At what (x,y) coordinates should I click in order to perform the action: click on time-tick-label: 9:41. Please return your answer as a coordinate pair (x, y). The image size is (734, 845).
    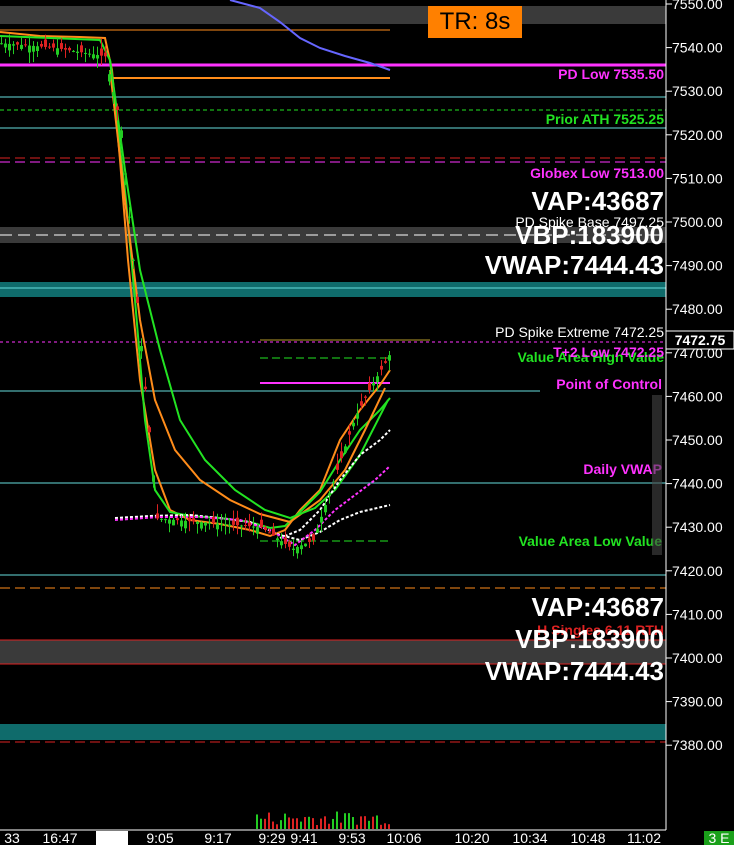
    Looking at the image, I should click on (303, 837).